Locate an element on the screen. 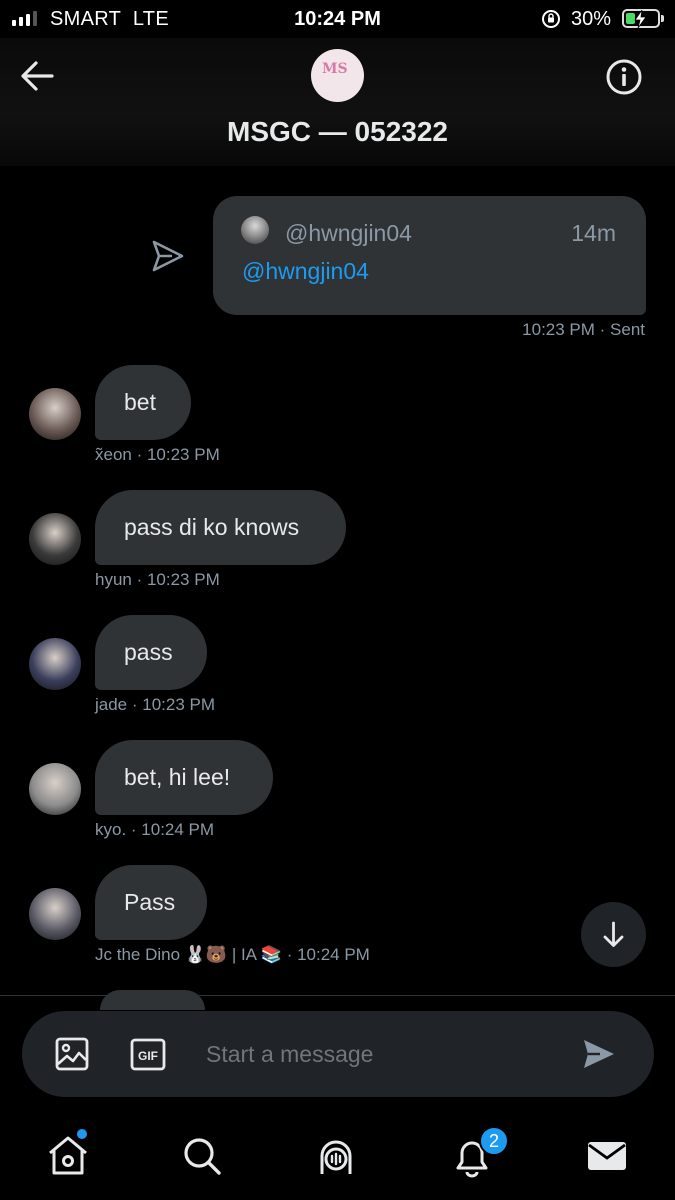 This screenshot has height=1200, width=675. shared-tweet-handle: @hwngjin04 is located at coordinates (348, 233).